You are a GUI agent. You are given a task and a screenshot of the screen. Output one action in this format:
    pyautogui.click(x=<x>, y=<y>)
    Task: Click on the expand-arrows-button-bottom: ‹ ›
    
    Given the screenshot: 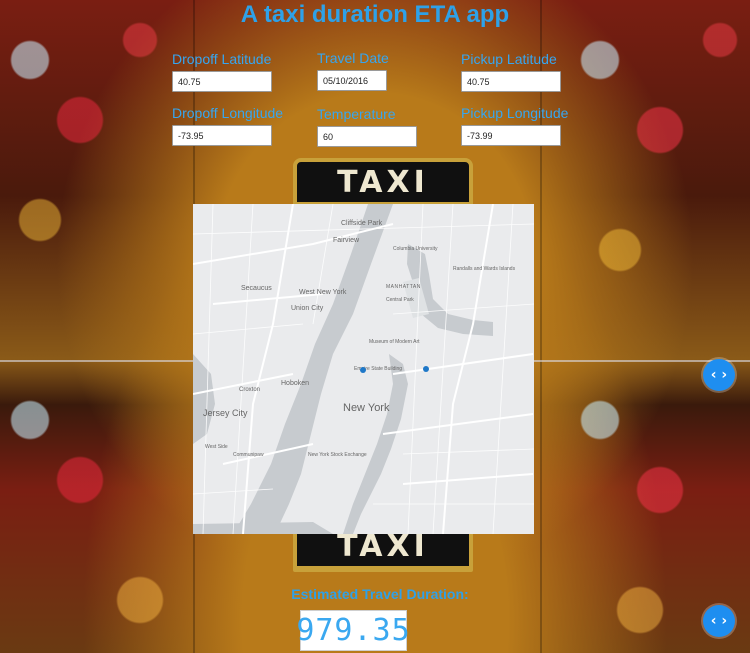 What is the action you would take?
    pyautogui.click(x=719, y=621)
    